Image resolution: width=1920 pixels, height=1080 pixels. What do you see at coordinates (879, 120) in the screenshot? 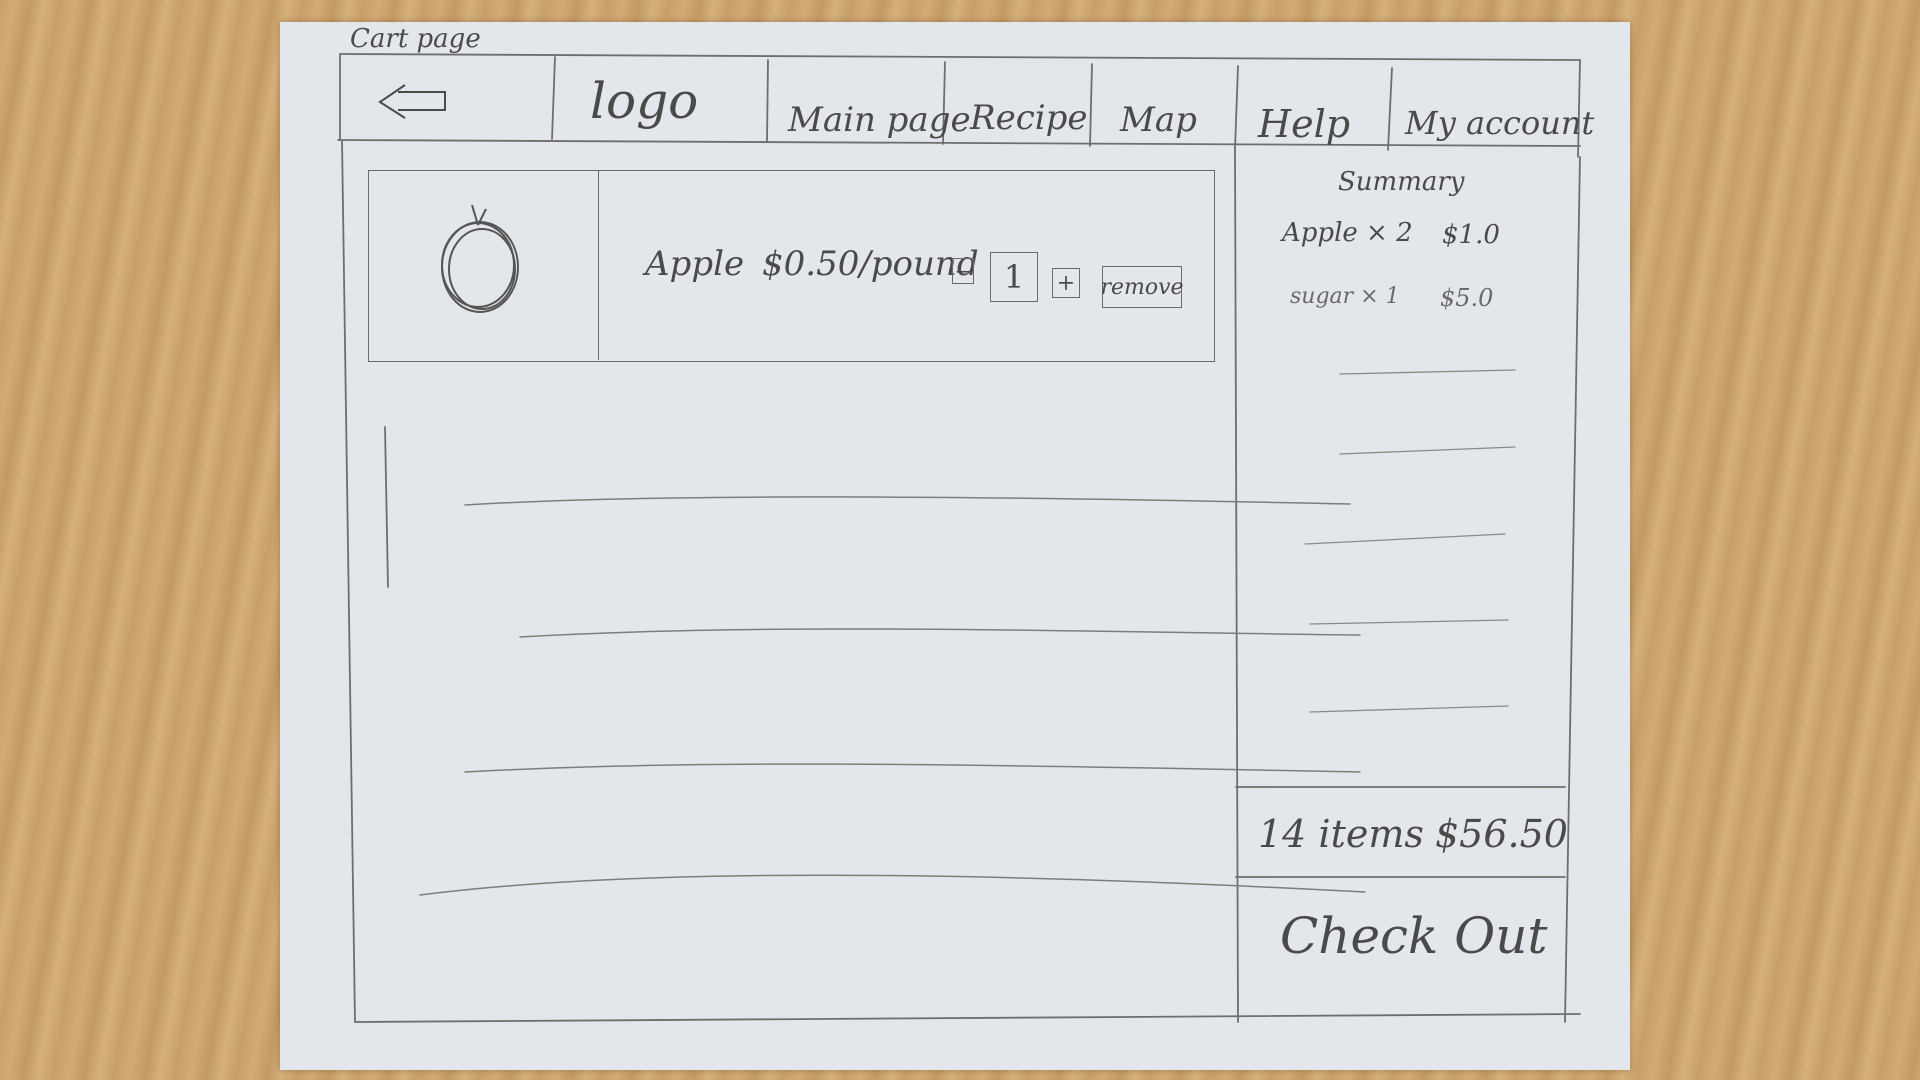
I see `nav-main-page: Main page` at bounding box center [879, 120].